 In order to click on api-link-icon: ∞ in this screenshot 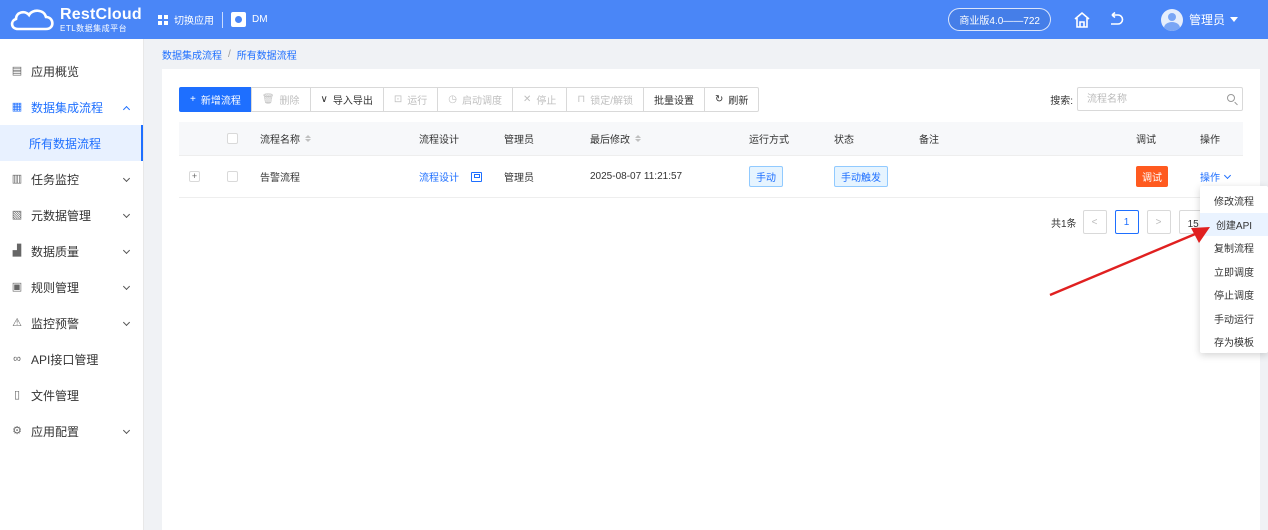, I will do `click(17, 359)`.